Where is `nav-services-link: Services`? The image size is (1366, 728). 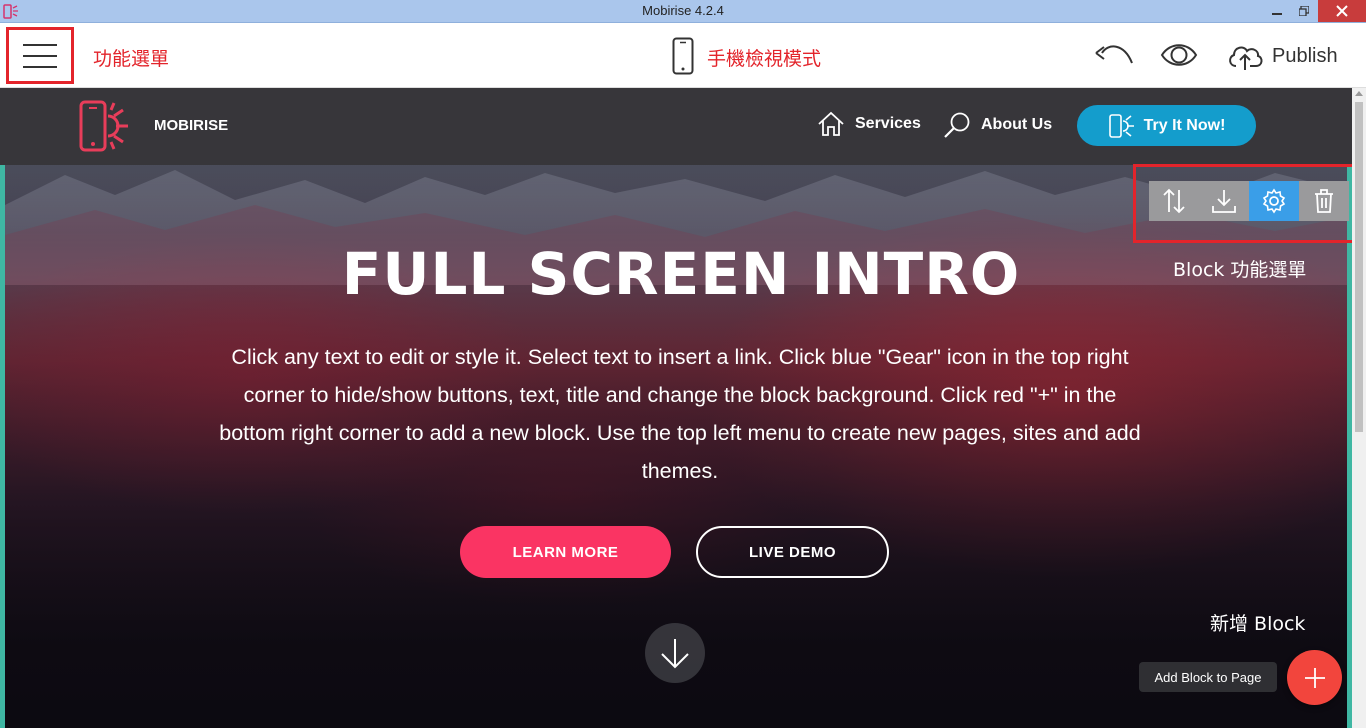 nav-services-link: Services is located at coordinates (869, 124).